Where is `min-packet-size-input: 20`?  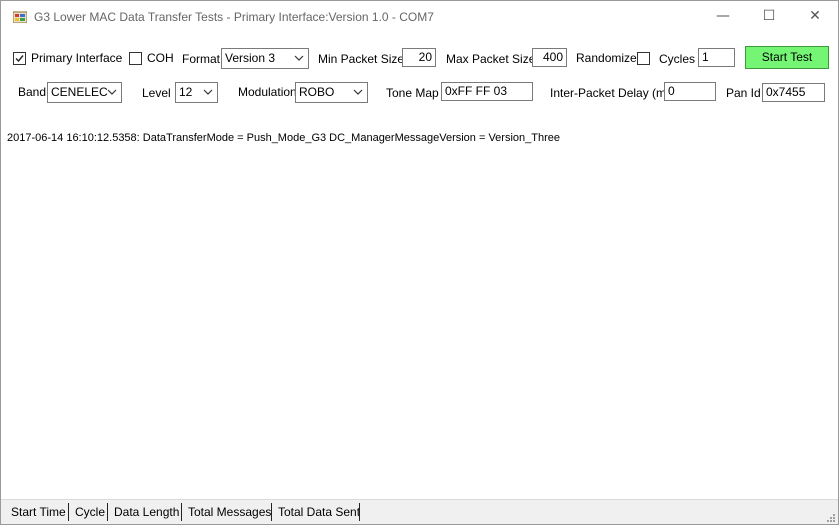
min-packet-size-input: 20 is located at coordinates (419, 57).